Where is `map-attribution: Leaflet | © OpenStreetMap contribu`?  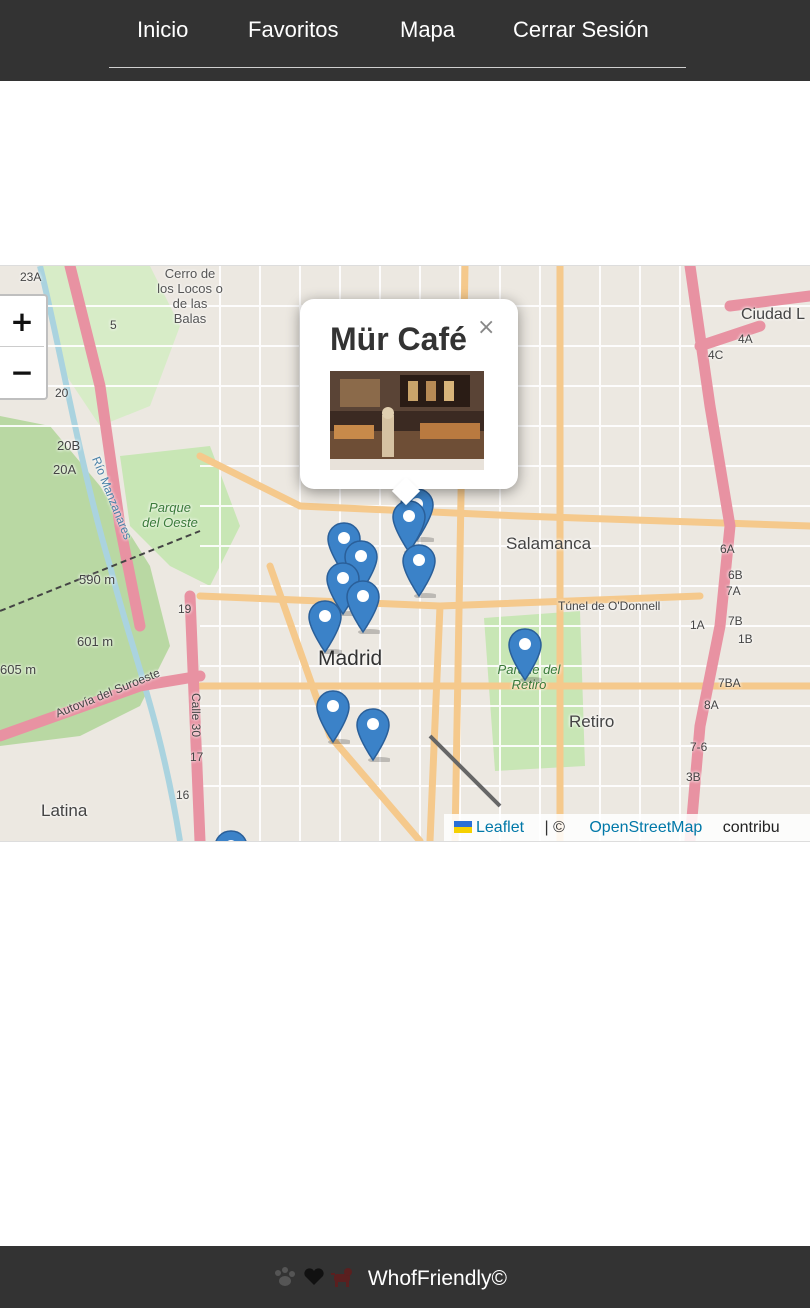 map-attribution: Leaflet | © OpenStreetMap contribu is located at coordinates (627, 827).